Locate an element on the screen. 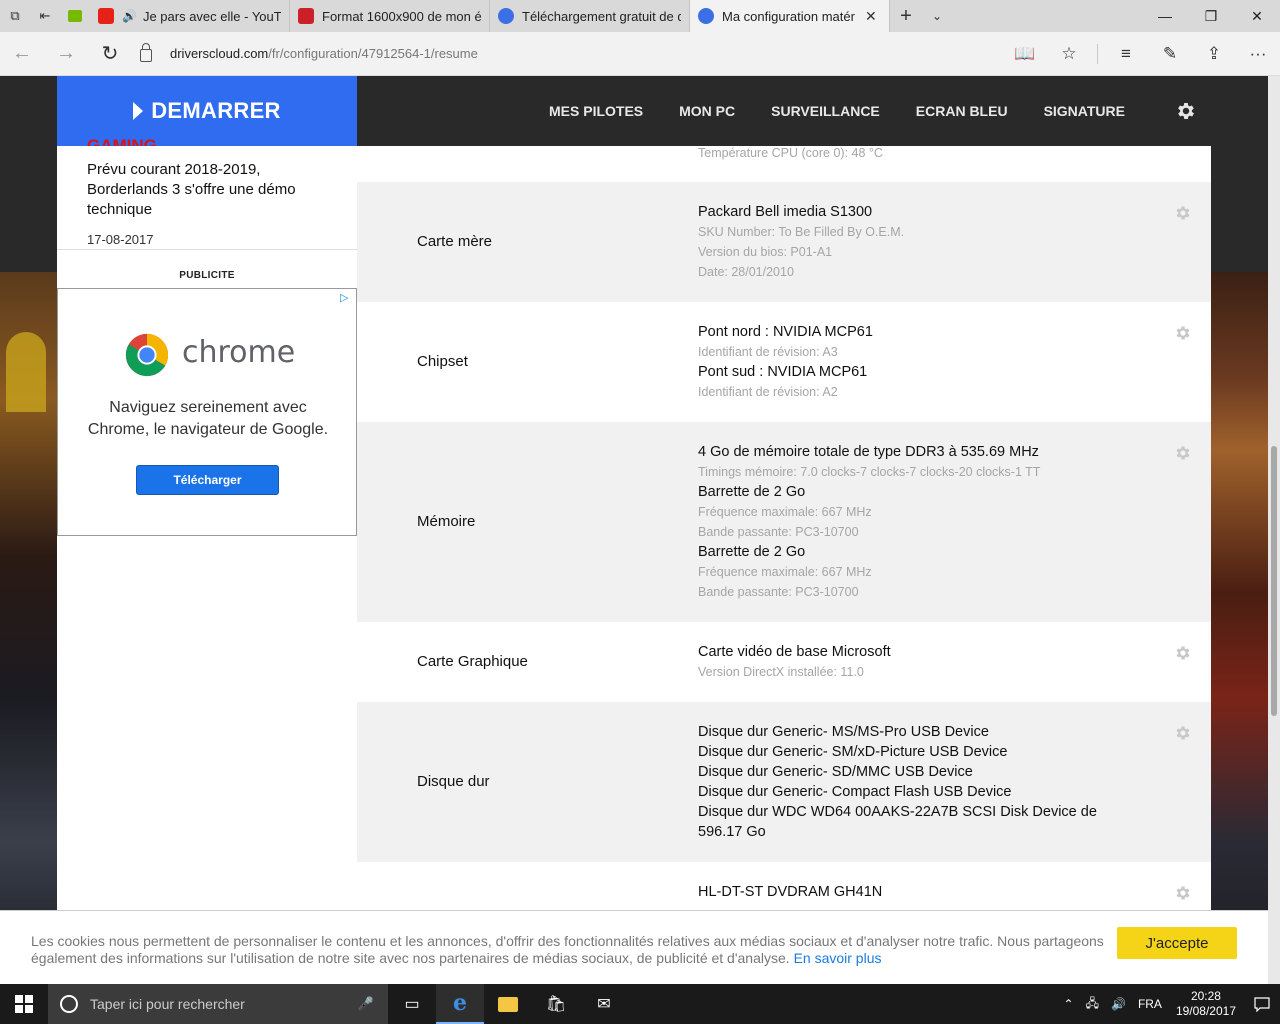 The image size is (1280, 1024). volume-icon: 🔊 is located at coordinates (1118, 1004).